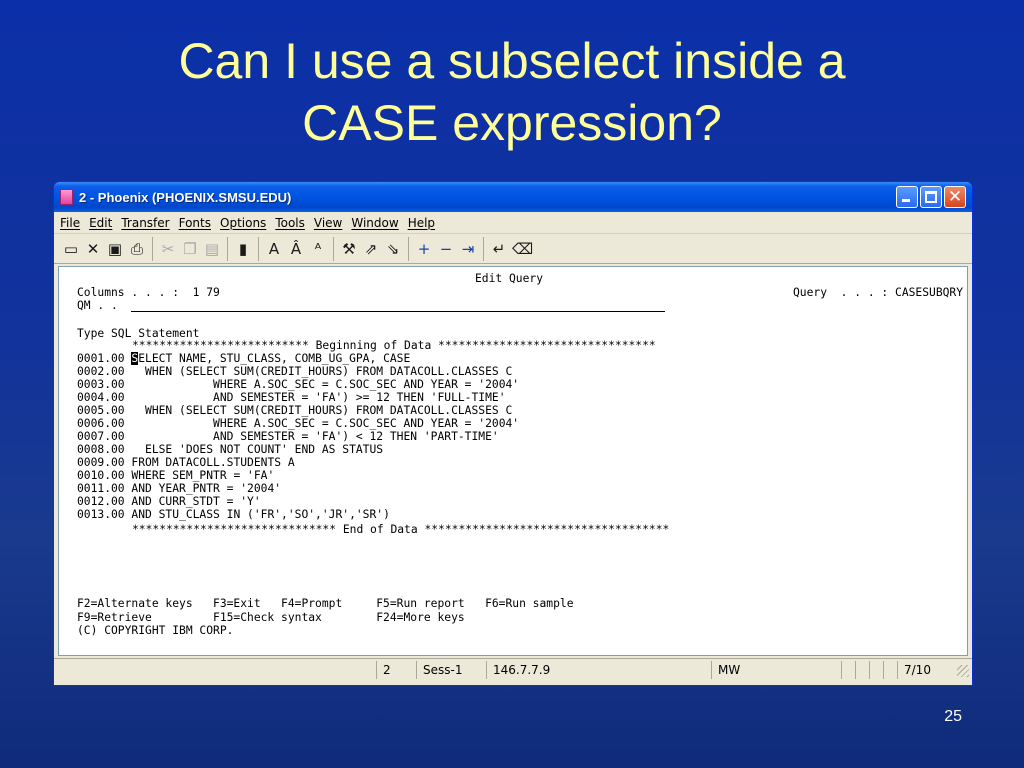  Describe the element at coordinates (349, 249) in the screenshot. I see `tools-icon: ⚒` at that location.